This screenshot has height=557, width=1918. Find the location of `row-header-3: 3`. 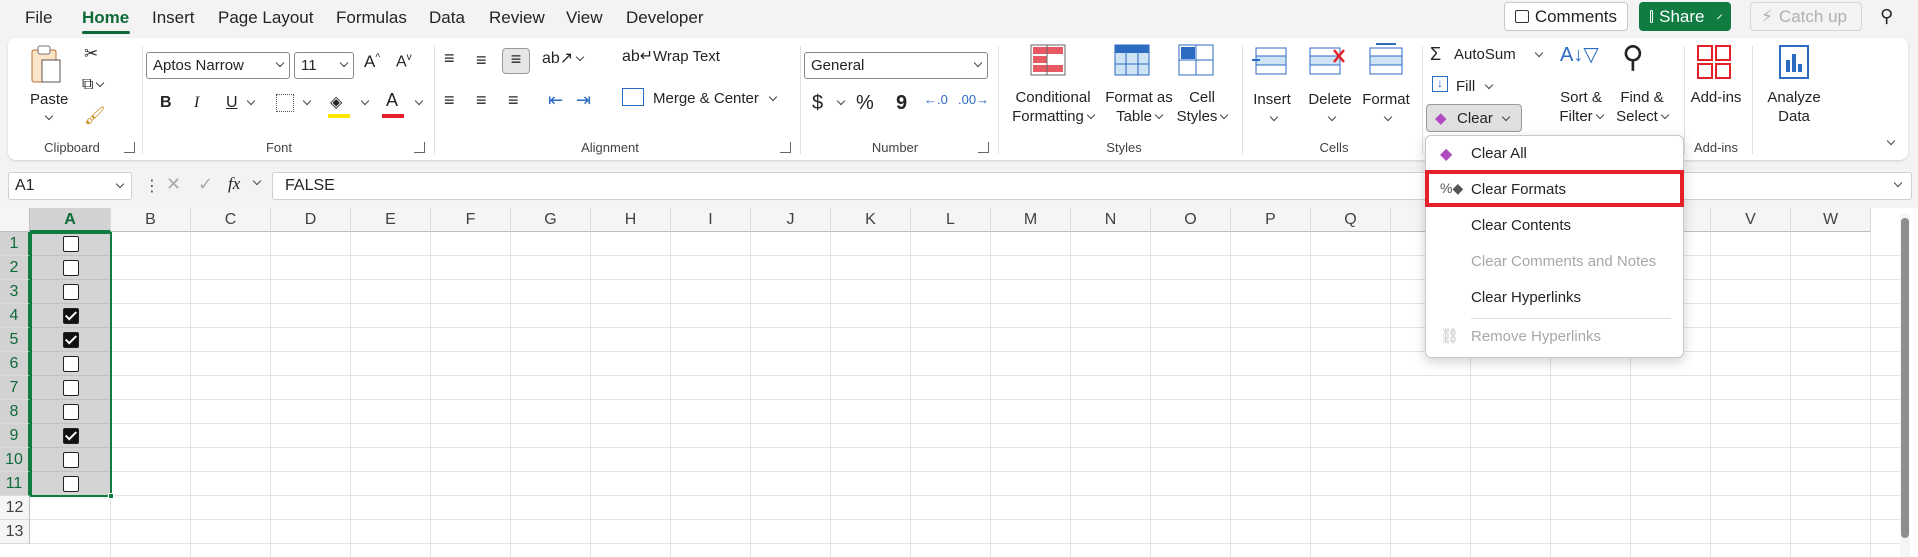

row-header-3: 3 is located at coordinates (15, 292).